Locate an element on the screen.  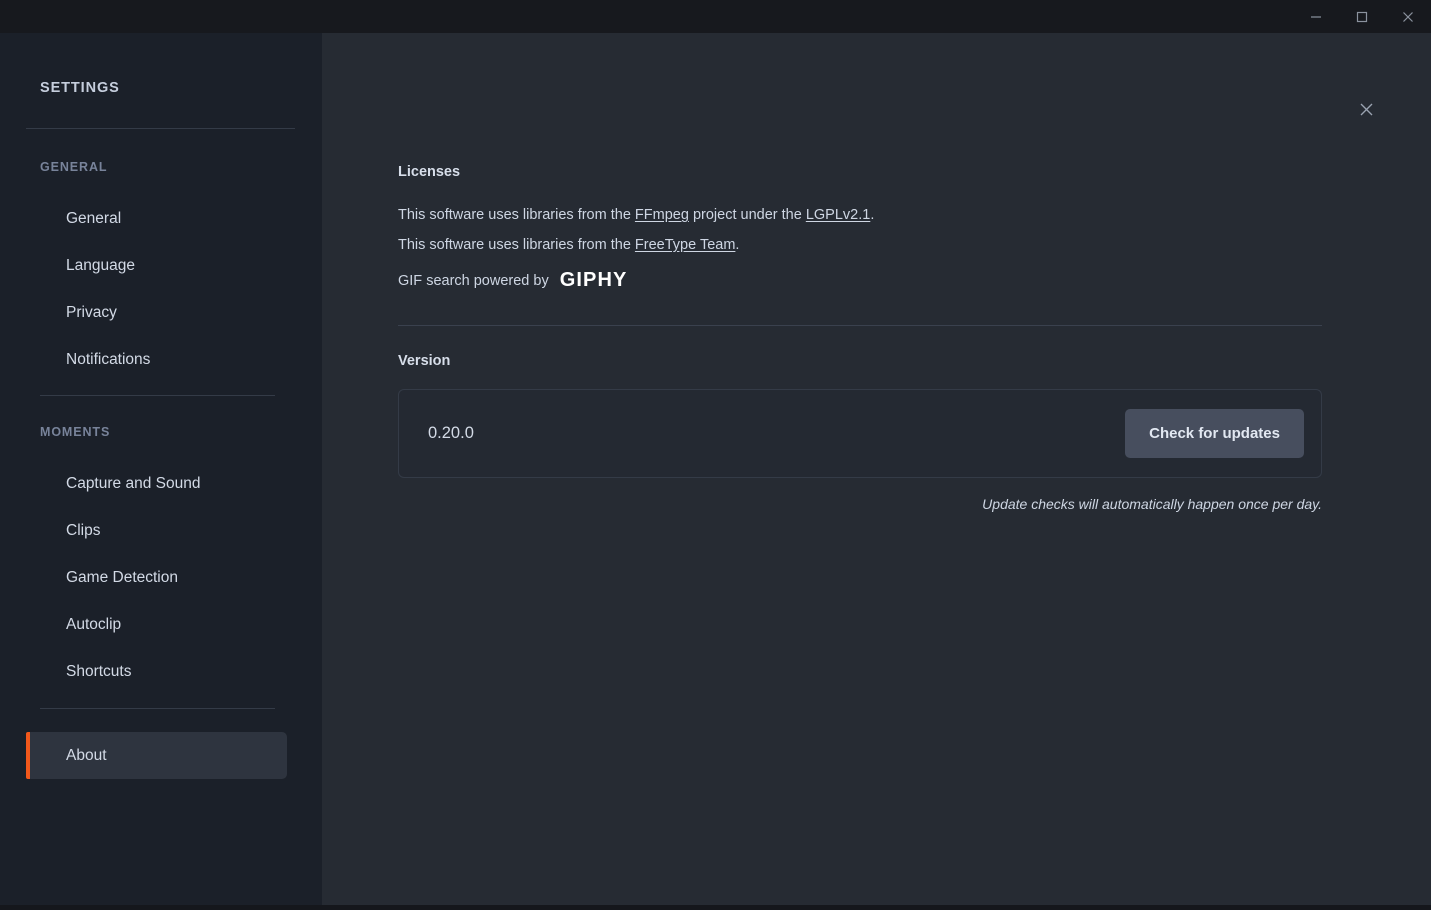
sidebar-item-shortcuts: Shortcuts is located at coordinates (156, 671).